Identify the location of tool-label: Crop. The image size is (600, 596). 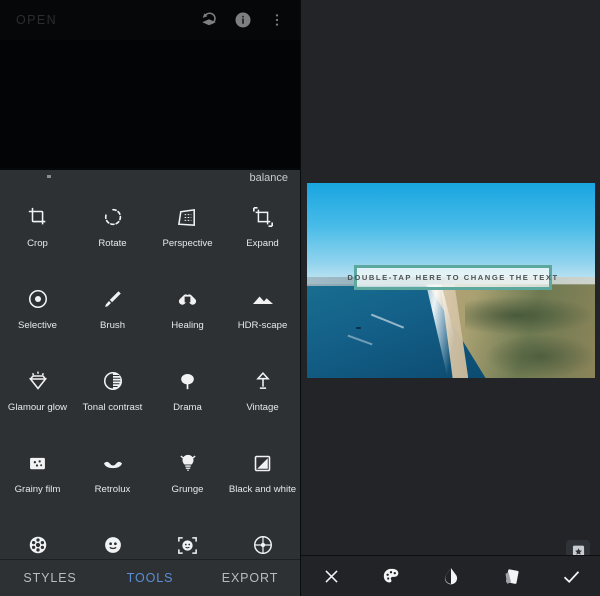
(37, 243).